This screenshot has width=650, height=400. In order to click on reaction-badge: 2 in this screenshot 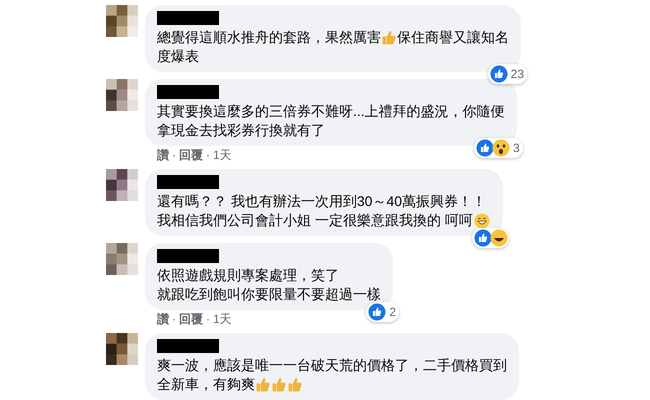, I will do `click(382, 312)`.